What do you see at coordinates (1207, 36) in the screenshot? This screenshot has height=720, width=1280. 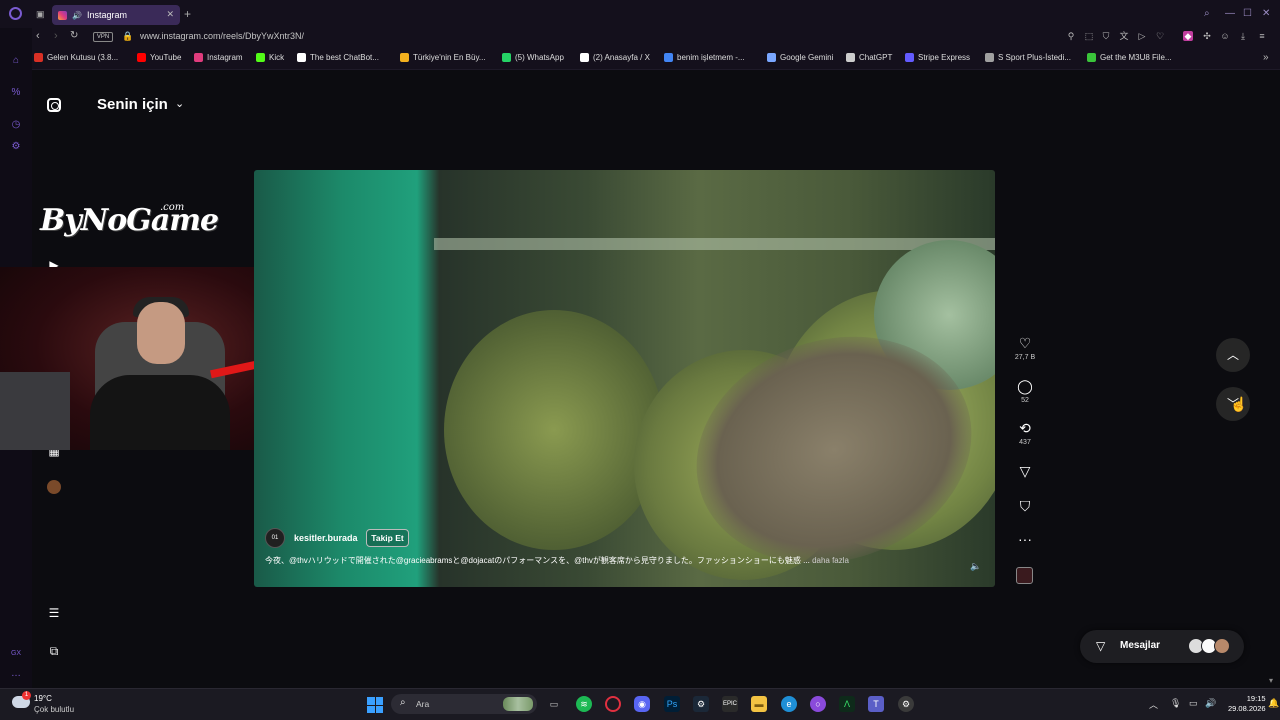 I see `puzzle-icon: ✣` at bounding box center [1207, 36].